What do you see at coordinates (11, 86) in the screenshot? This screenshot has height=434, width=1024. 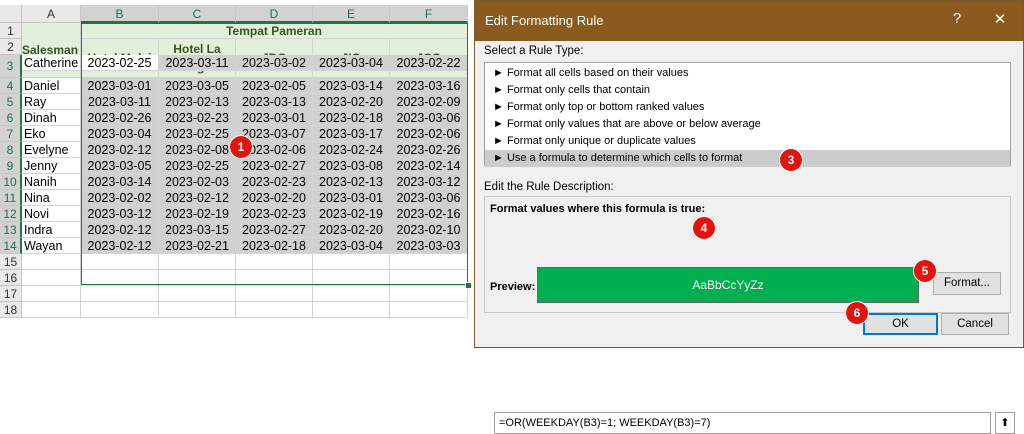 I see `row-header-4: 4` at bounding box center [11, 86].